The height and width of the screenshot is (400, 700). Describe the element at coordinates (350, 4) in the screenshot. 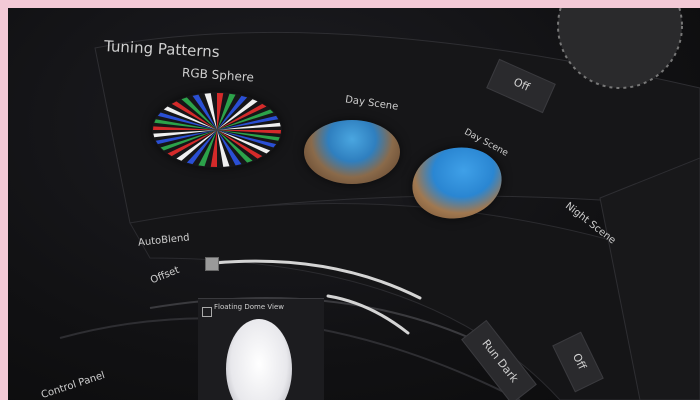

I see `top-border` at that location.